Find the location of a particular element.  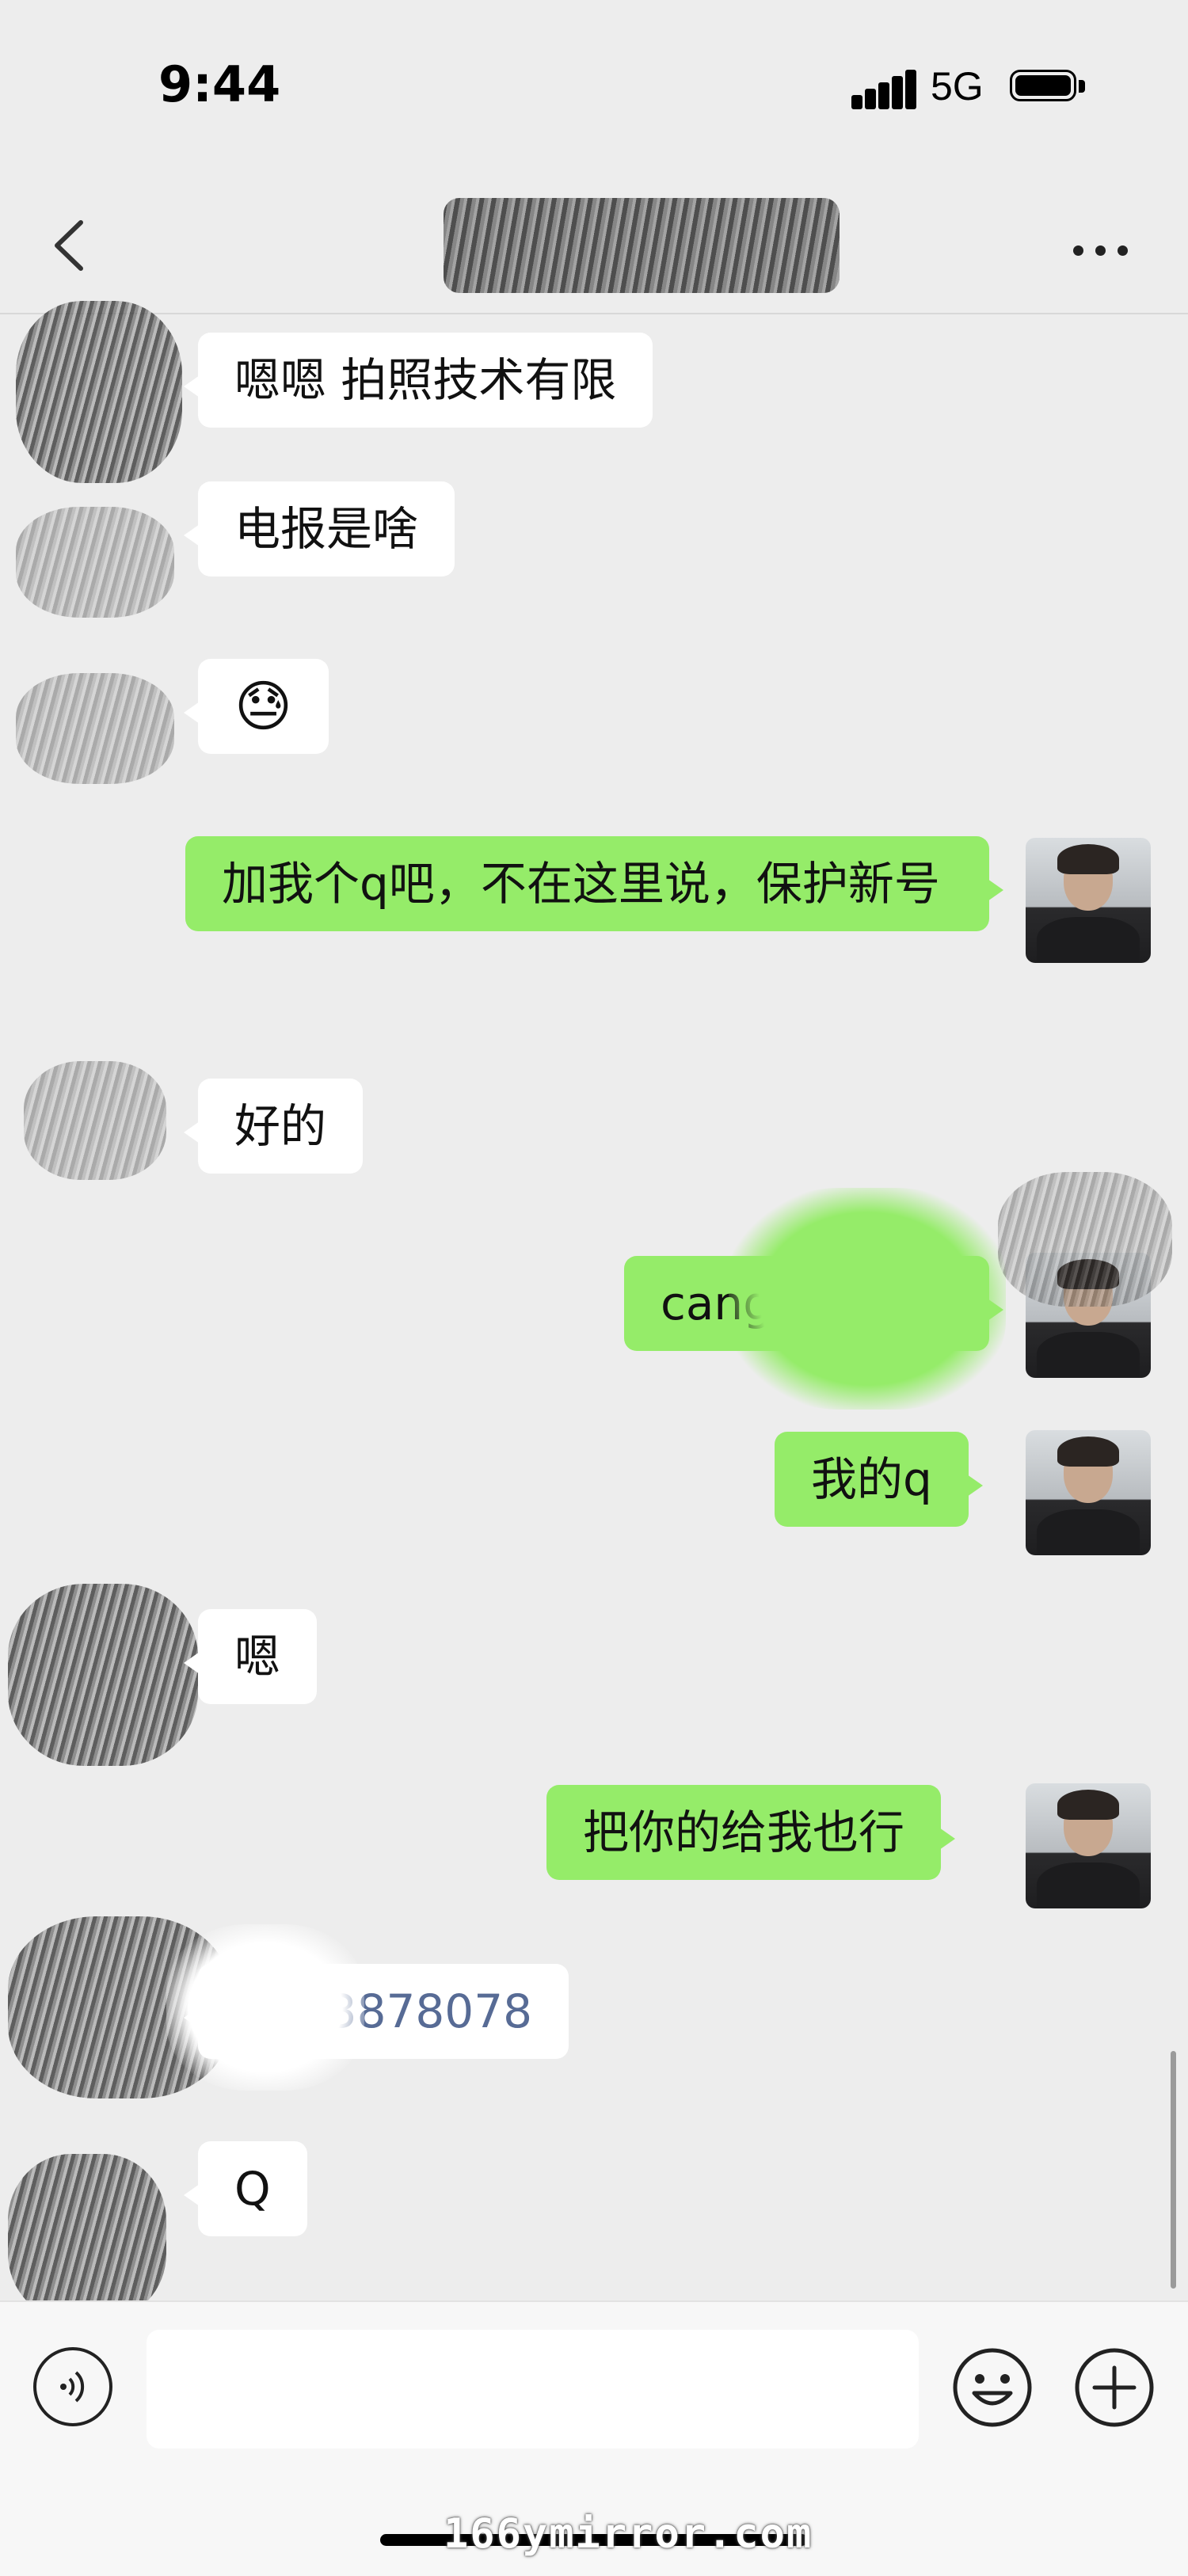

add-button is located at coordinates (1114, 2388).